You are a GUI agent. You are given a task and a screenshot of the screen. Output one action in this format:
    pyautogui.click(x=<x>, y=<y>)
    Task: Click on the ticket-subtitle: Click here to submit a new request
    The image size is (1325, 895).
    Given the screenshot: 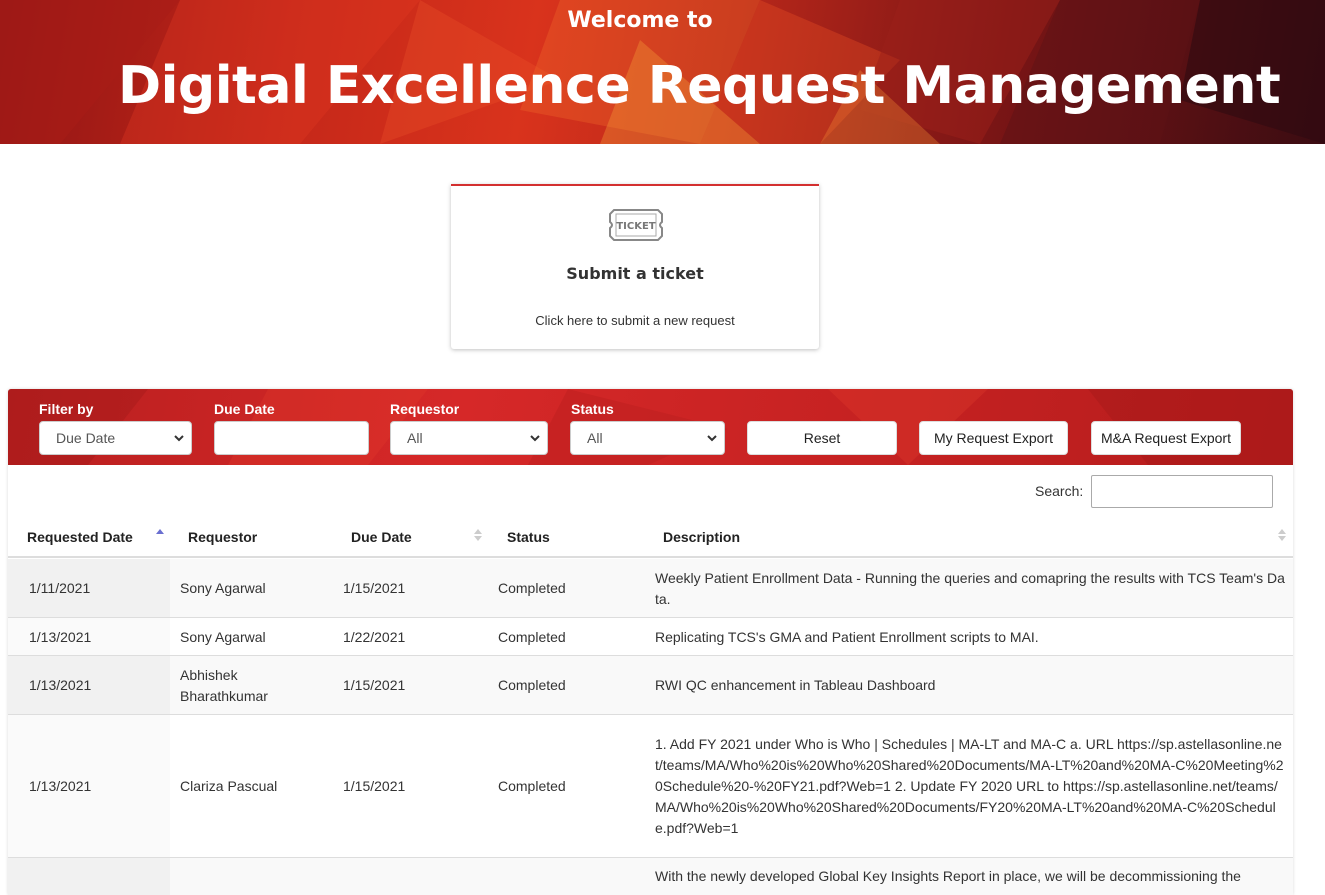 What is the action you would take?
    pyautogui.click(x=635, y=320)
    